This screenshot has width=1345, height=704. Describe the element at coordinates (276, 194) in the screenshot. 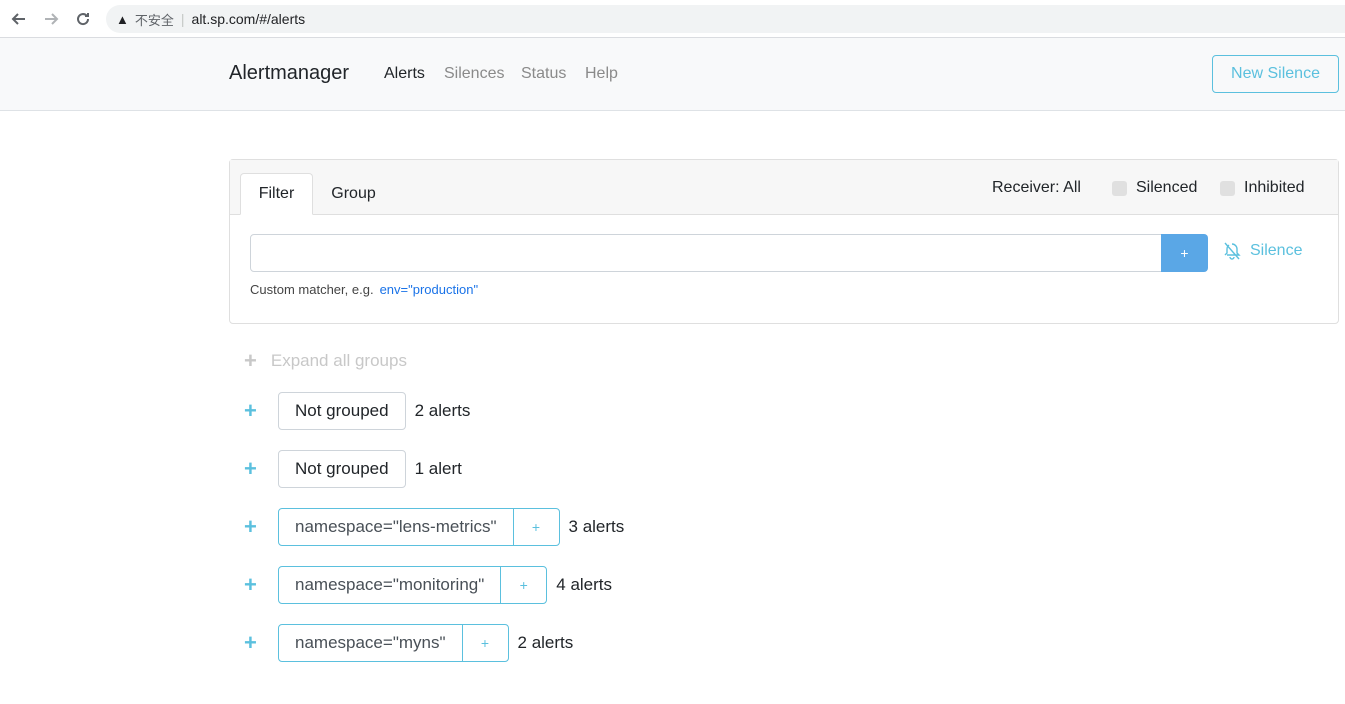

I see `tab-filter: Filter` at that location.